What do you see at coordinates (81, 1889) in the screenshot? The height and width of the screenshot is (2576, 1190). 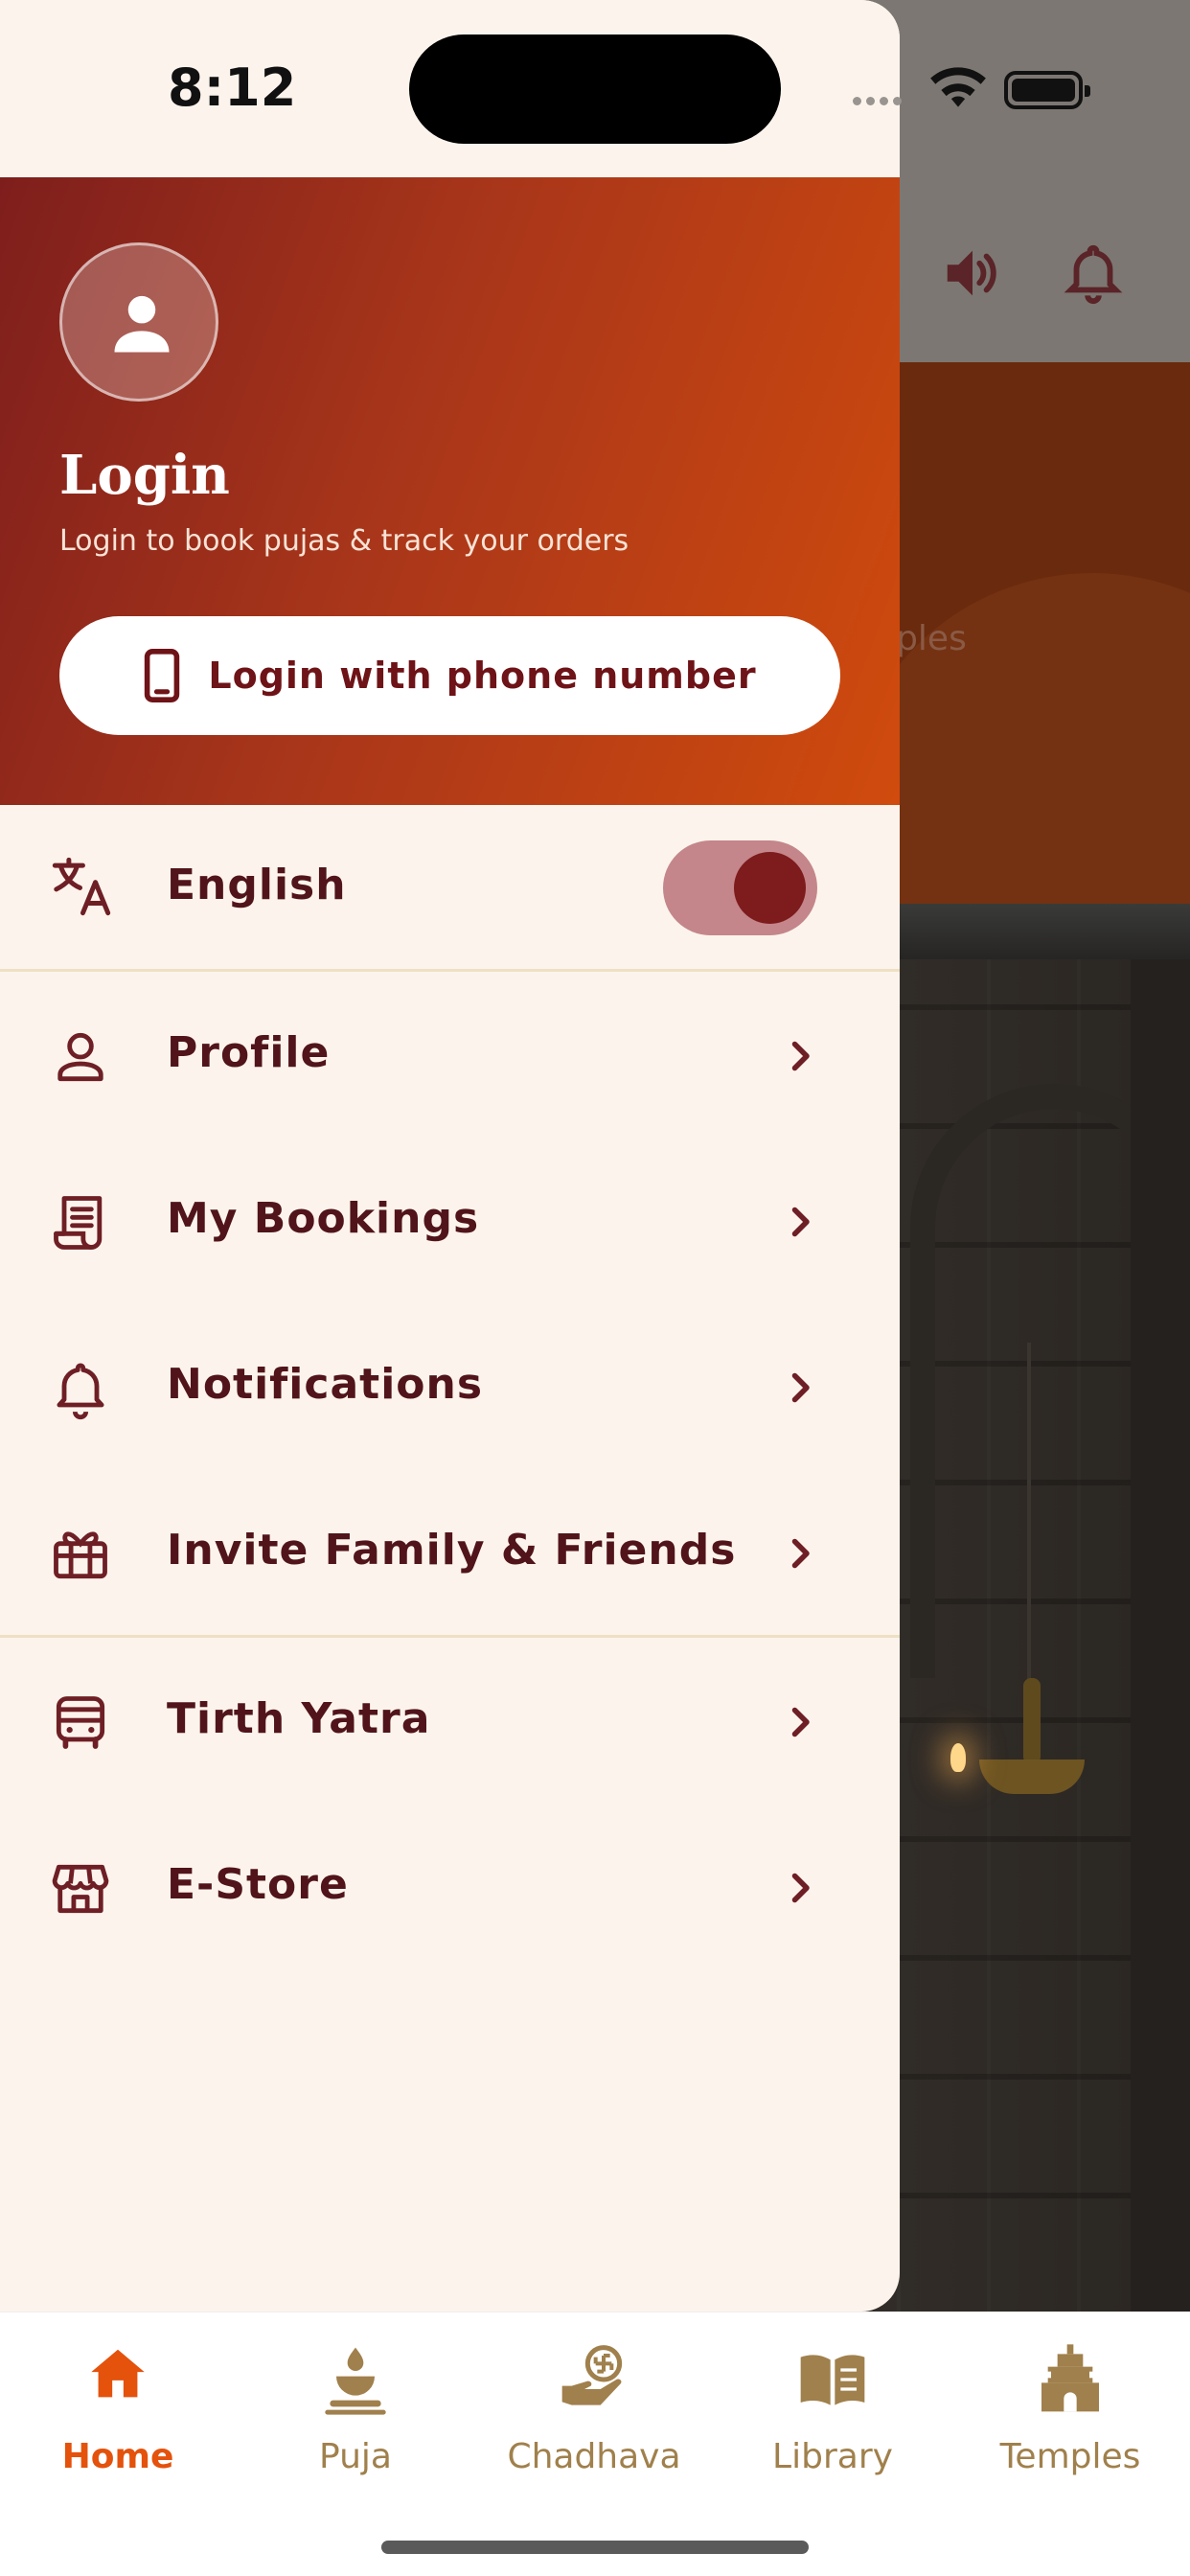 I see `store-icon` at bounding box center [81, 1889].